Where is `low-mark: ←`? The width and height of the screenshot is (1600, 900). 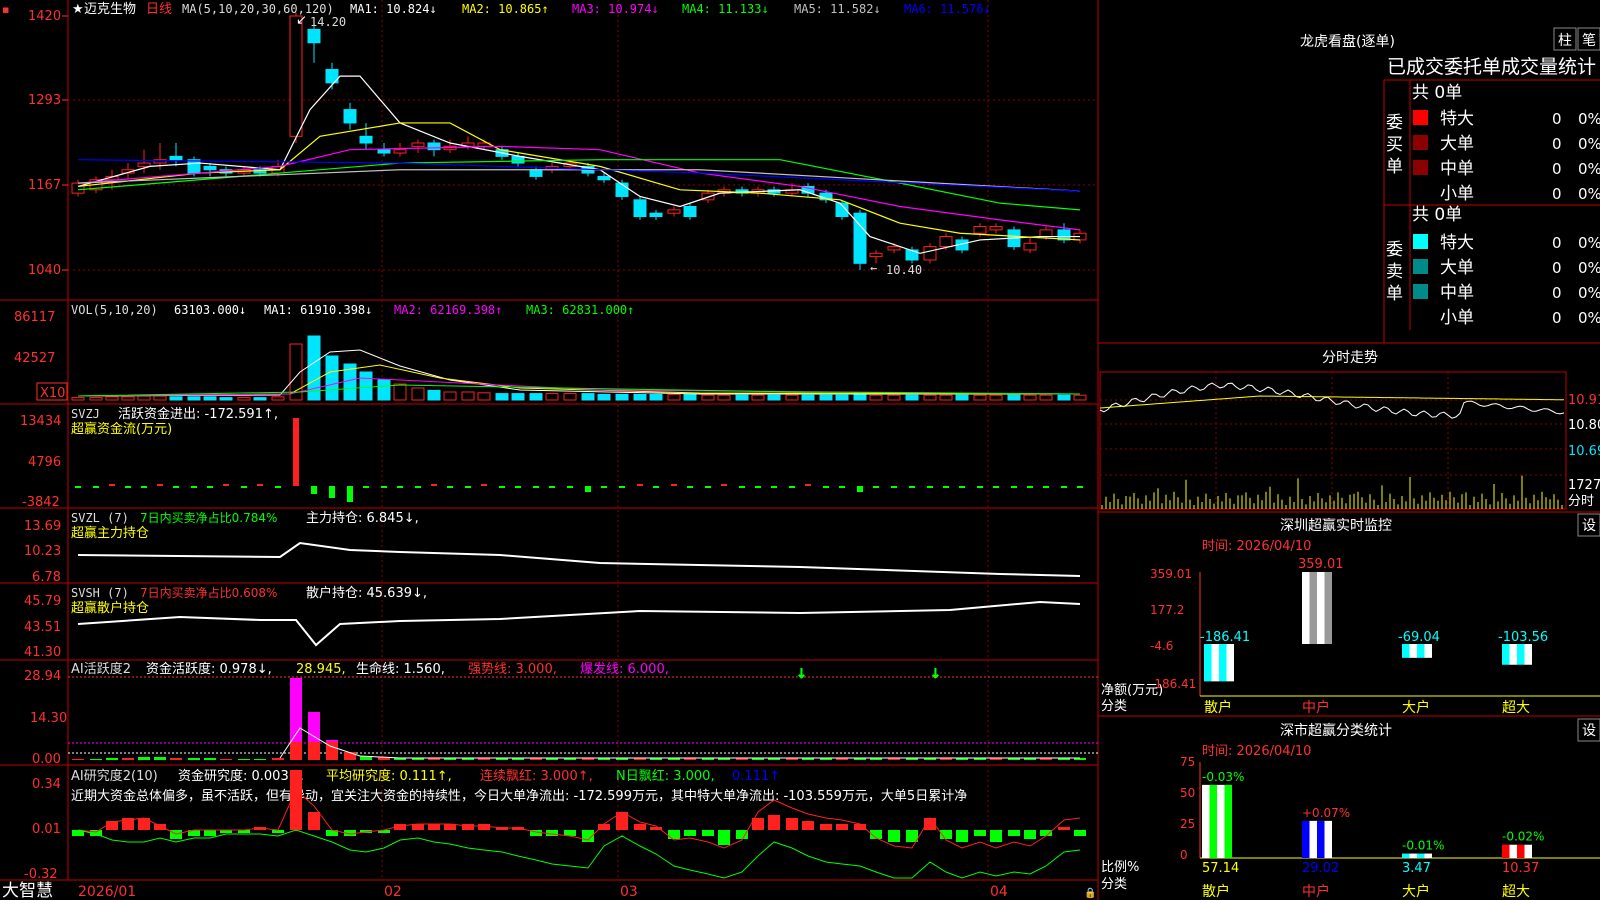
low-mark: ← is located at coordinates (873, 268).